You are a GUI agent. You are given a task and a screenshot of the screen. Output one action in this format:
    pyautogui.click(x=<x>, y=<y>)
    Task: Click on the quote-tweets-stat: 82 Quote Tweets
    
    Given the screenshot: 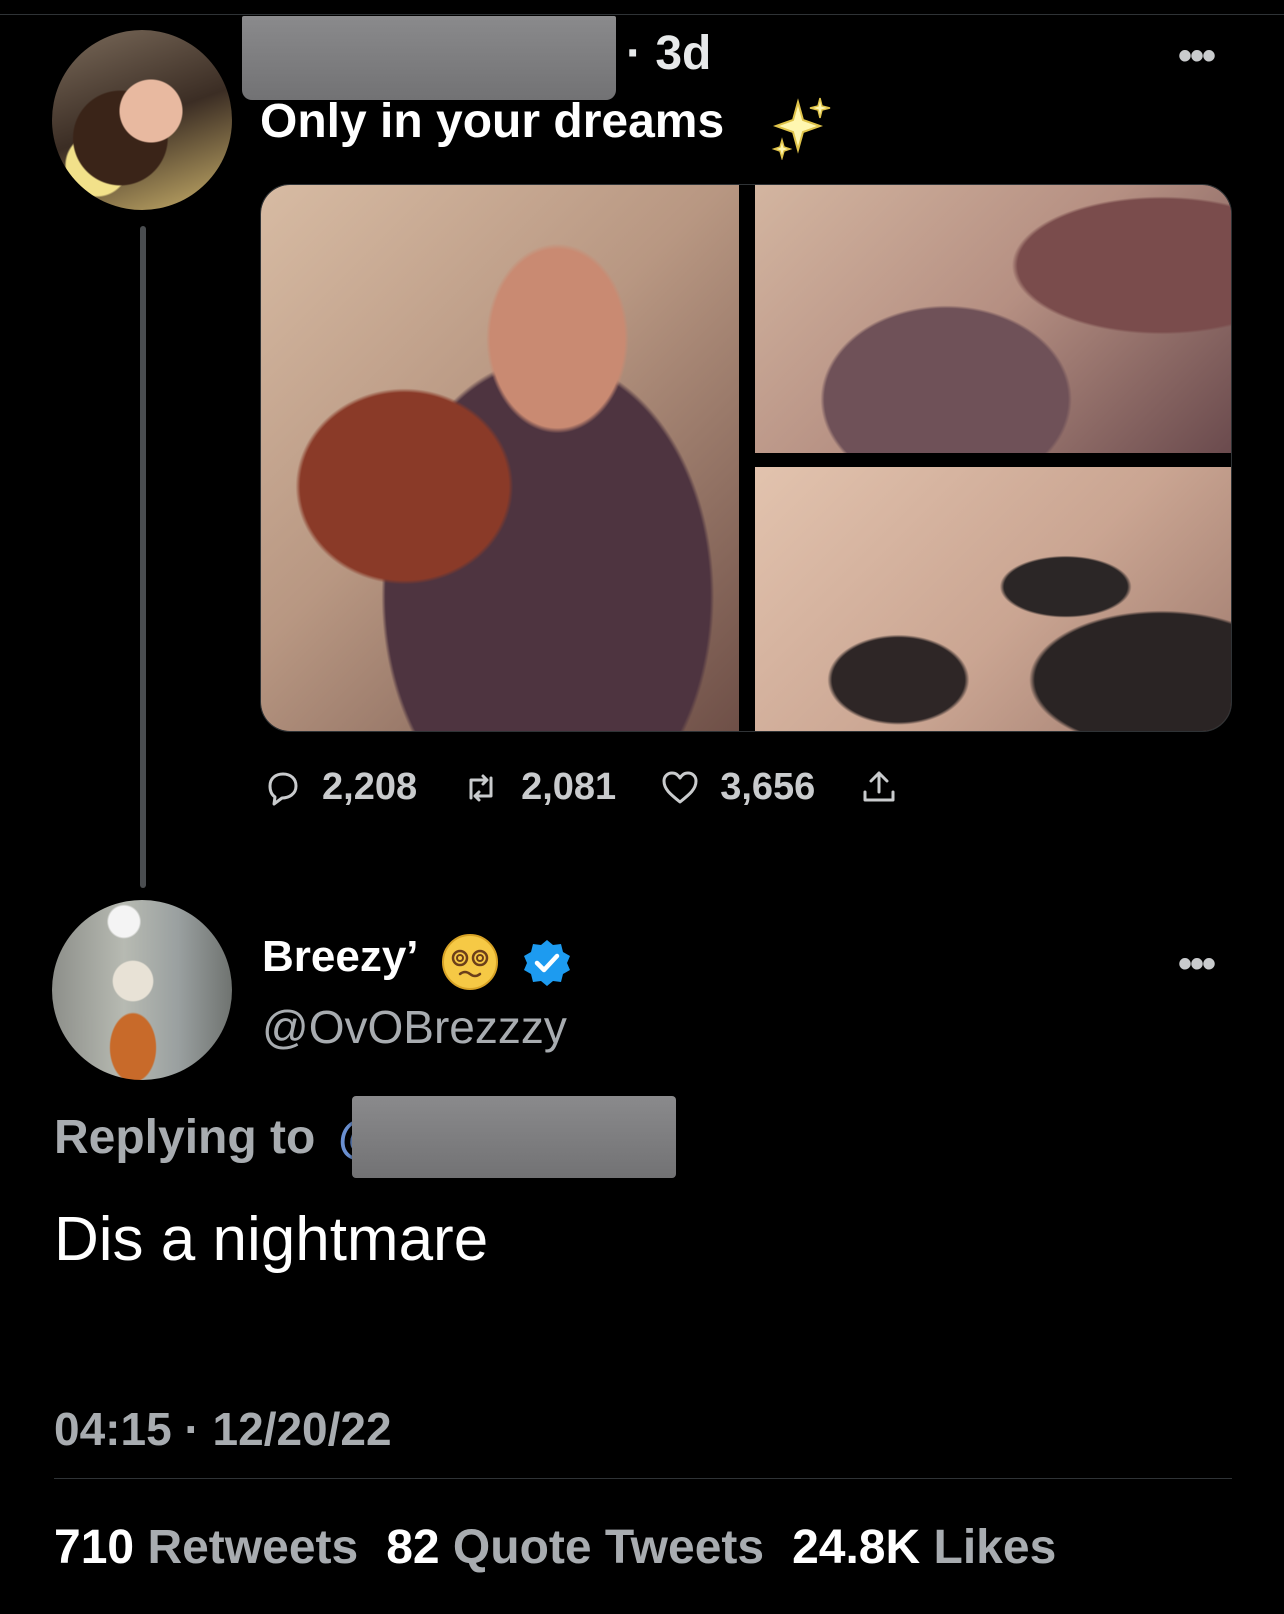 What is the action you would take?
    pyautogui.click(x=589, y=1547)
    